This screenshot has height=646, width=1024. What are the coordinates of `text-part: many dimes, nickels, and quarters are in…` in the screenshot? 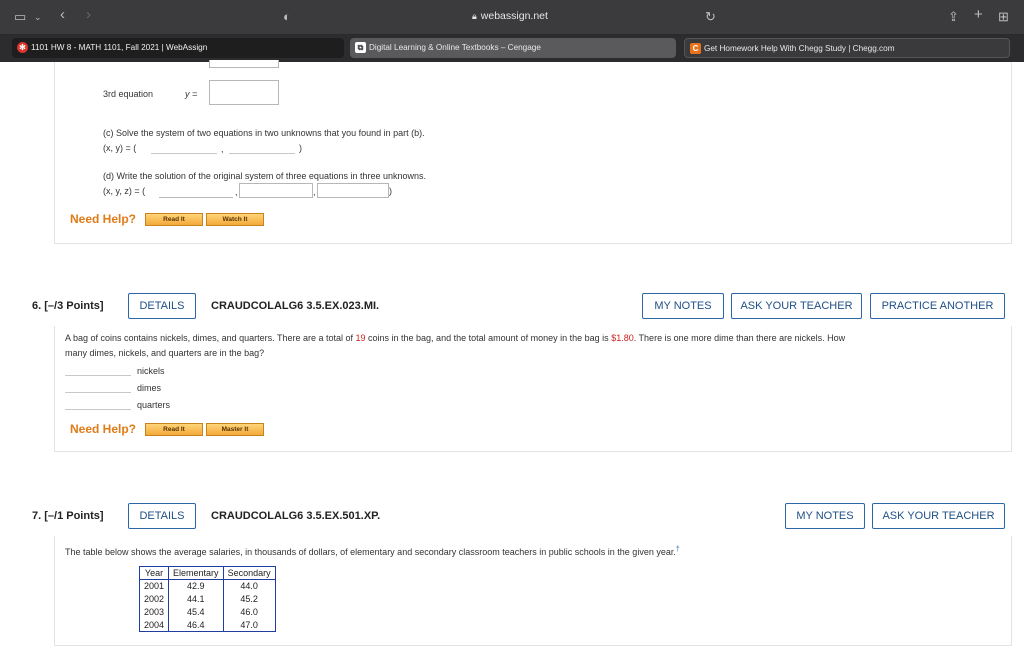 It's located at (165, 353).